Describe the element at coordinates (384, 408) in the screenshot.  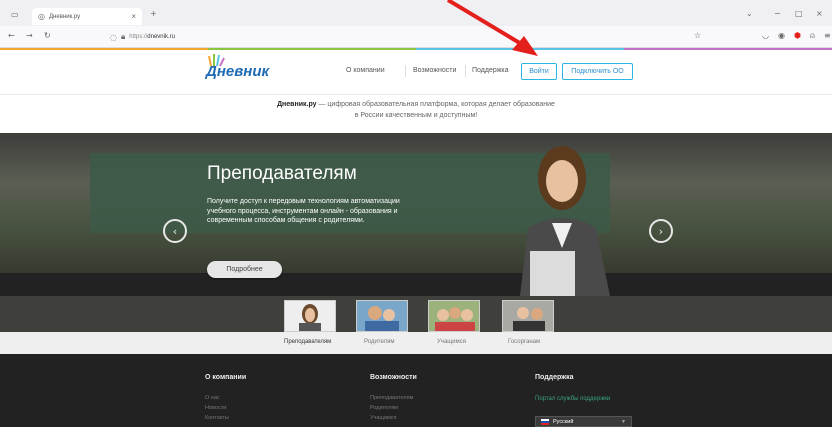
I see `footer-link: Родителям` at that location.